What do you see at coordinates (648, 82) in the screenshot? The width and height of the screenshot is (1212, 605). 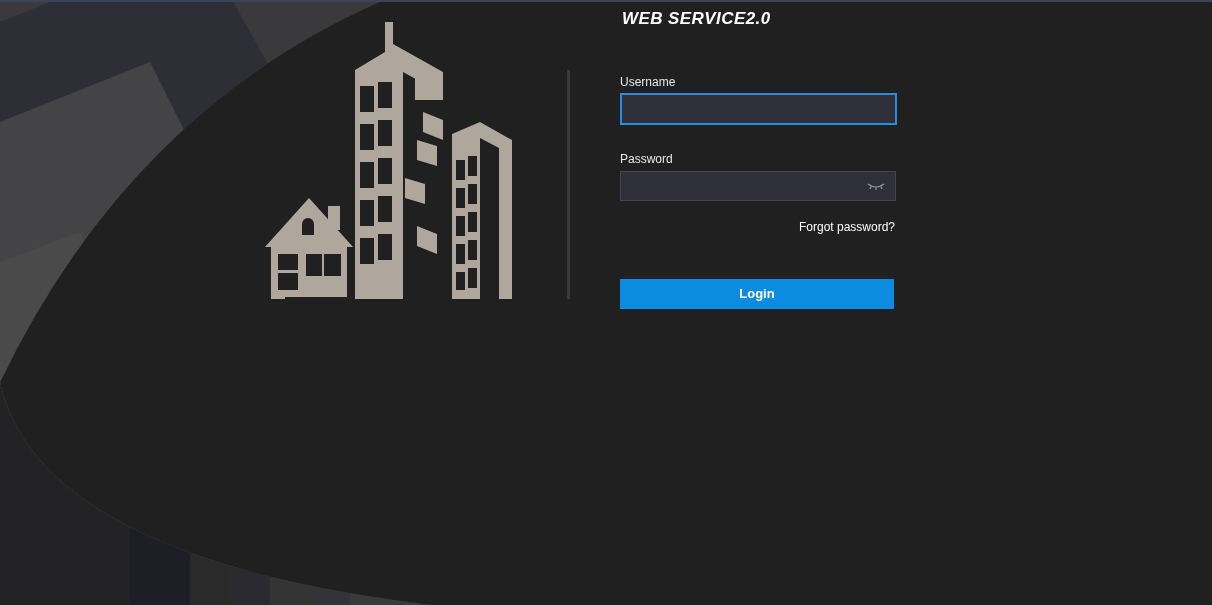 I see `field-label: Username` at bounding box center [648, 82].